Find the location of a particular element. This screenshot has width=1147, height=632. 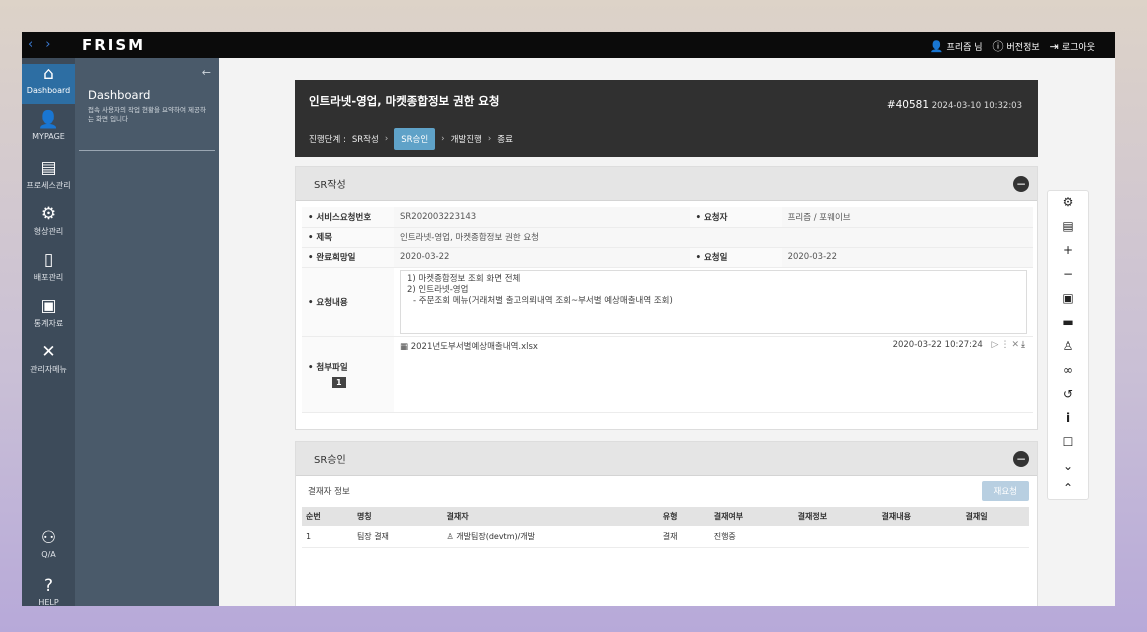

sr-write-header: SR작성 − is located at coordinates (666, 184).